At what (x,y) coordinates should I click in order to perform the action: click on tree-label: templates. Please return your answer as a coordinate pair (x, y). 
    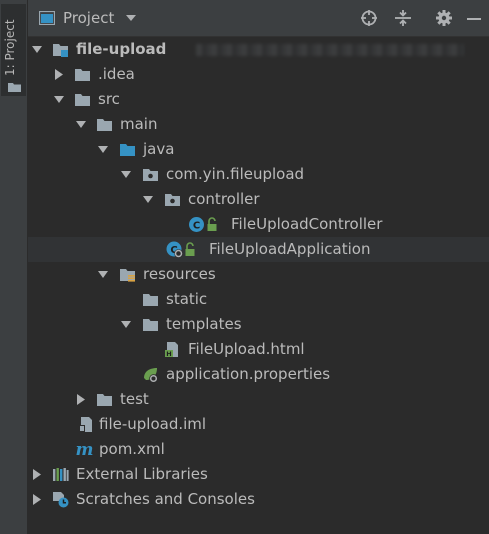
    Looking at the image, I should click on (204, 324).